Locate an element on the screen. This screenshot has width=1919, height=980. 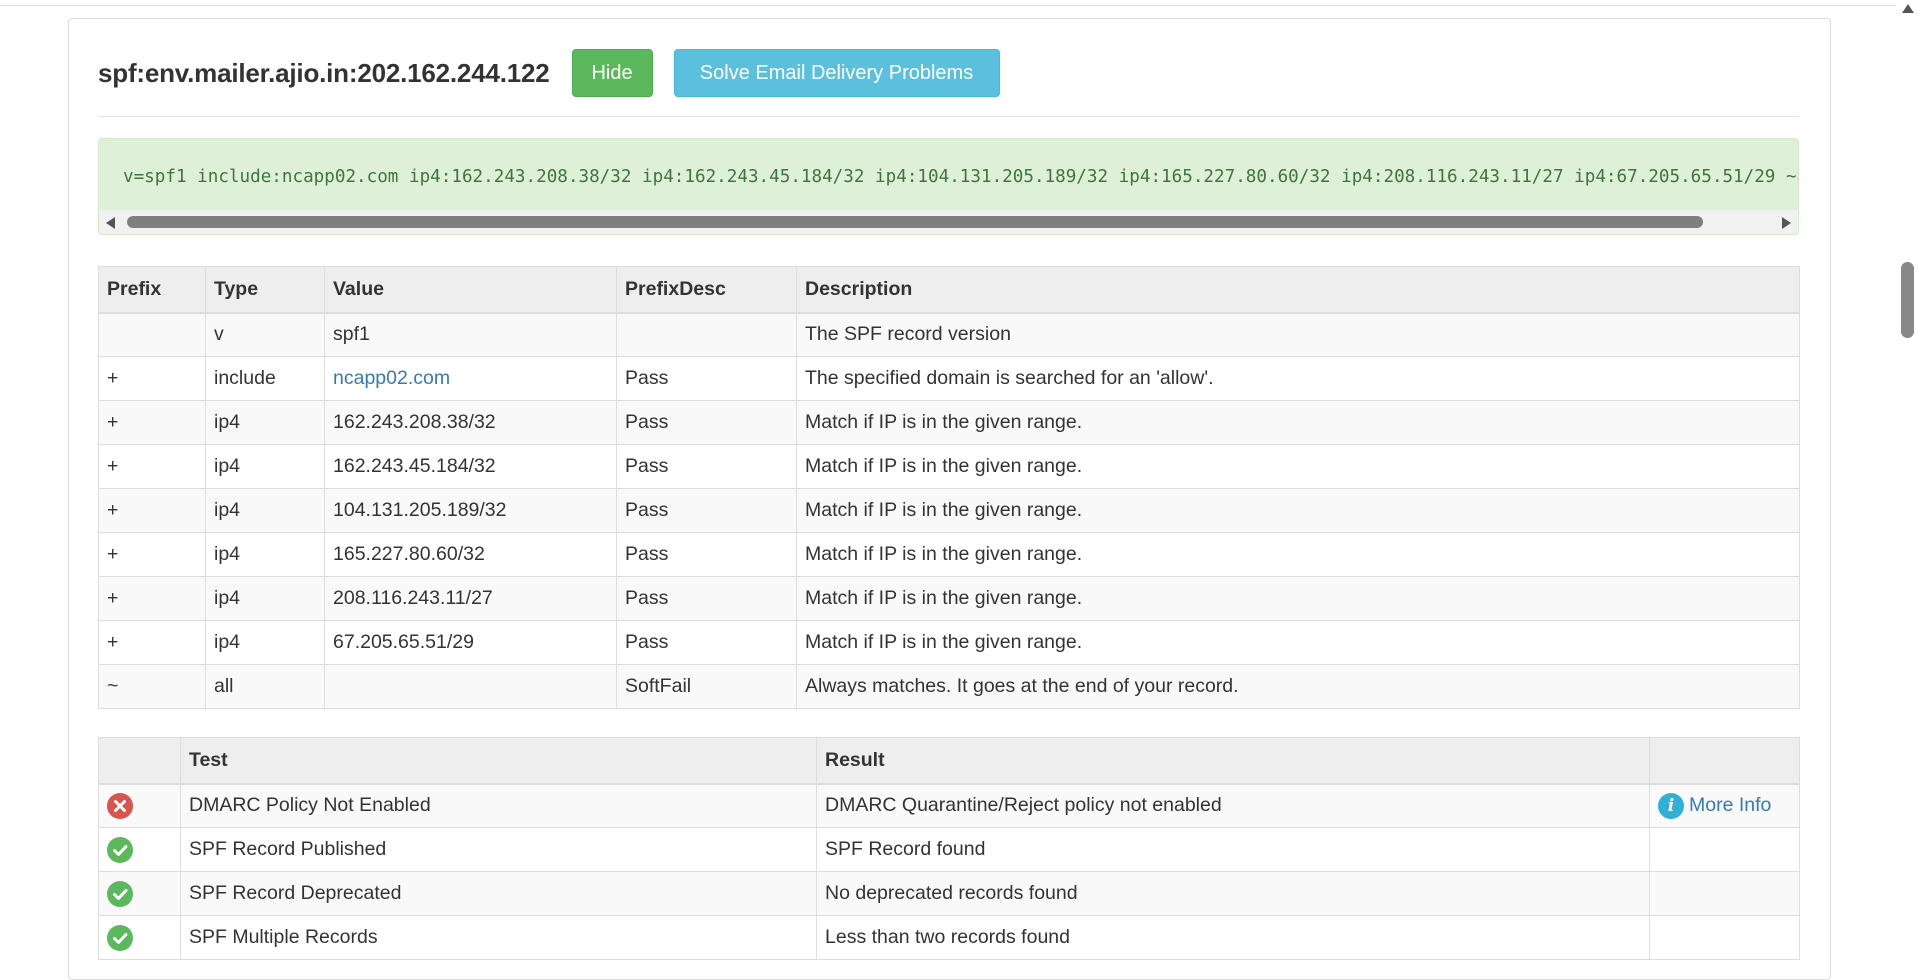
cell-prefixdesc: SoftFail is located at coordinates (706, 686).